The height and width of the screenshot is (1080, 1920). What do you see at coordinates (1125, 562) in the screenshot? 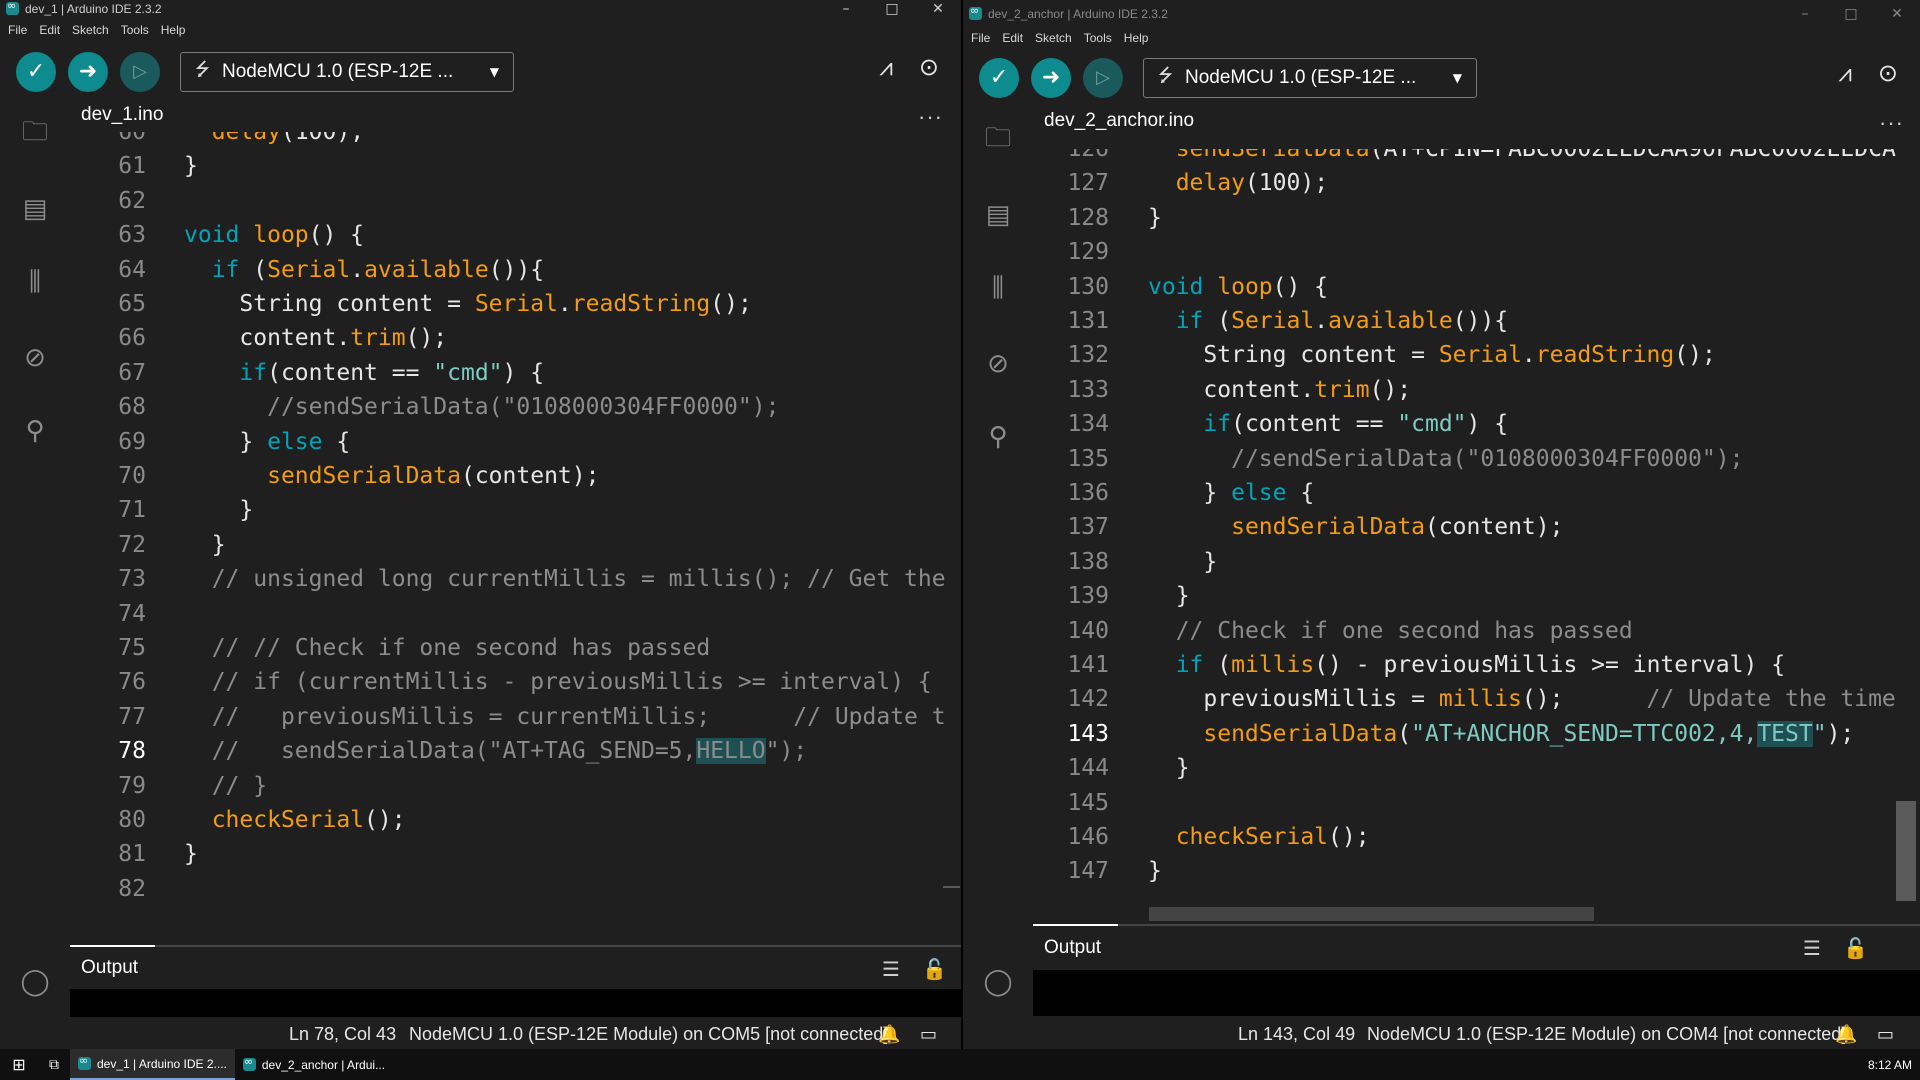
I see `code-line: 138 }` at bounding box center [1125, 562].